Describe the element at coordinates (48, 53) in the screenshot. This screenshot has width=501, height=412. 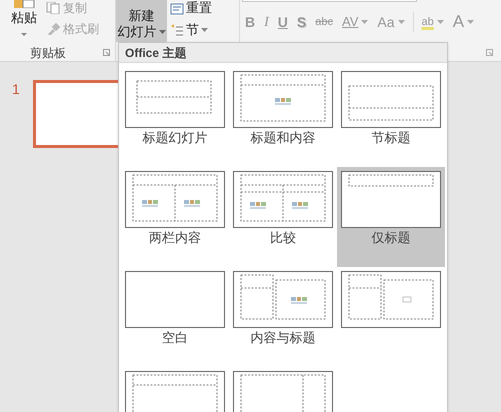
I see `group-label: 剪贴板` at that location.